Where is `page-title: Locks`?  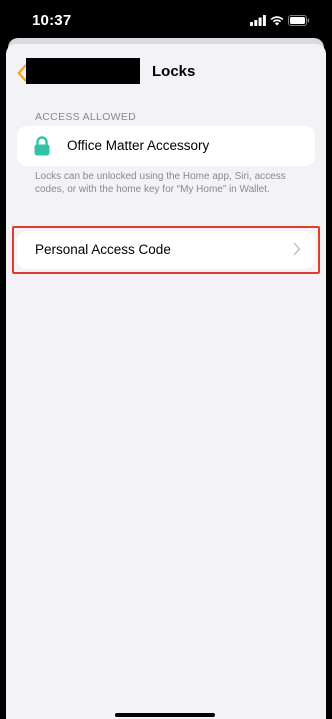
page-title: Locks is located at coordinates (174, 71).